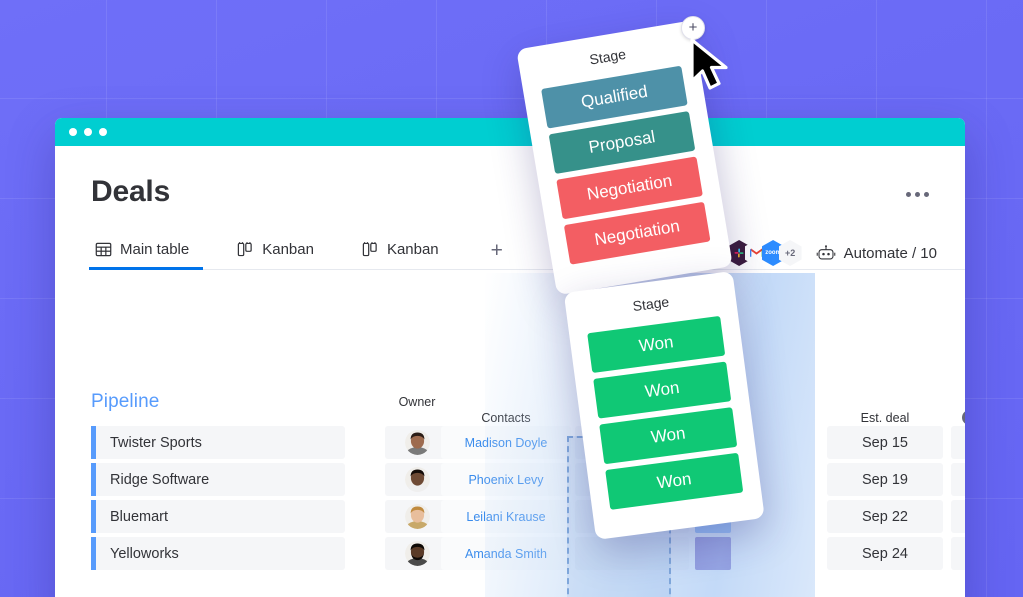 This screenshot has height=597, width=1023. What do you see at coordinates (73, 132) in the screenshot?
I see `window-dot-close` at bounding box center [73, 132].